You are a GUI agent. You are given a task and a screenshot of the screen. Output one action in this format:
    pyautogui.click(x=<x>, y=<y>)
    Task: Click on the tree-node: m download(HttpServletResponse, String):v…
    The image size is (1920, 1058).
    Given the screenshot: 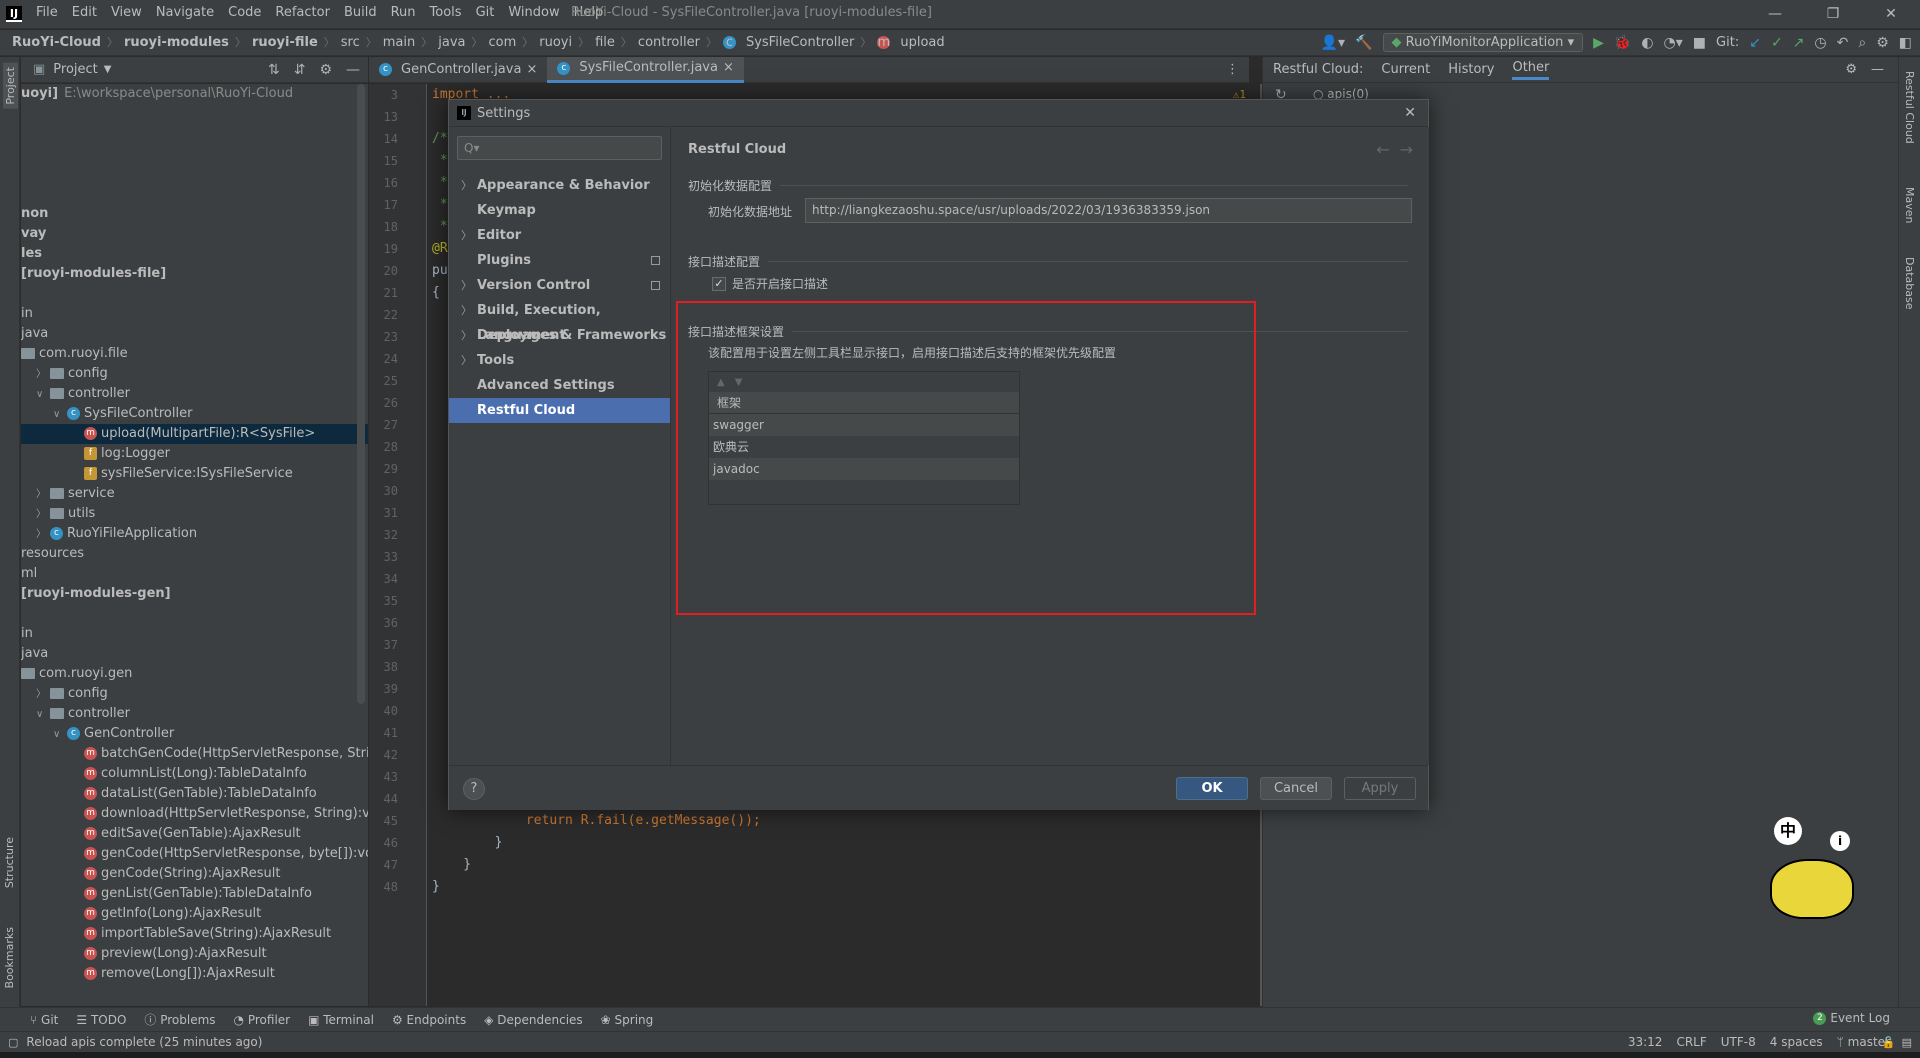 What is the action you would take?
    pyautogui.click(x=194, y=814)
    